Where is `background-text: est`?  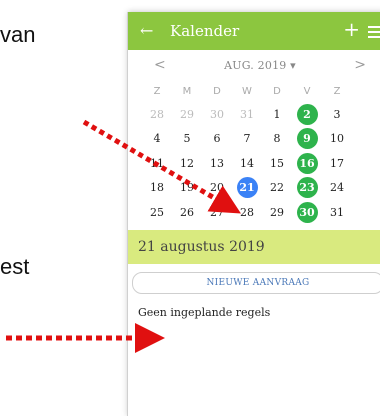 background-text: est is located at coordinates (15, 266).